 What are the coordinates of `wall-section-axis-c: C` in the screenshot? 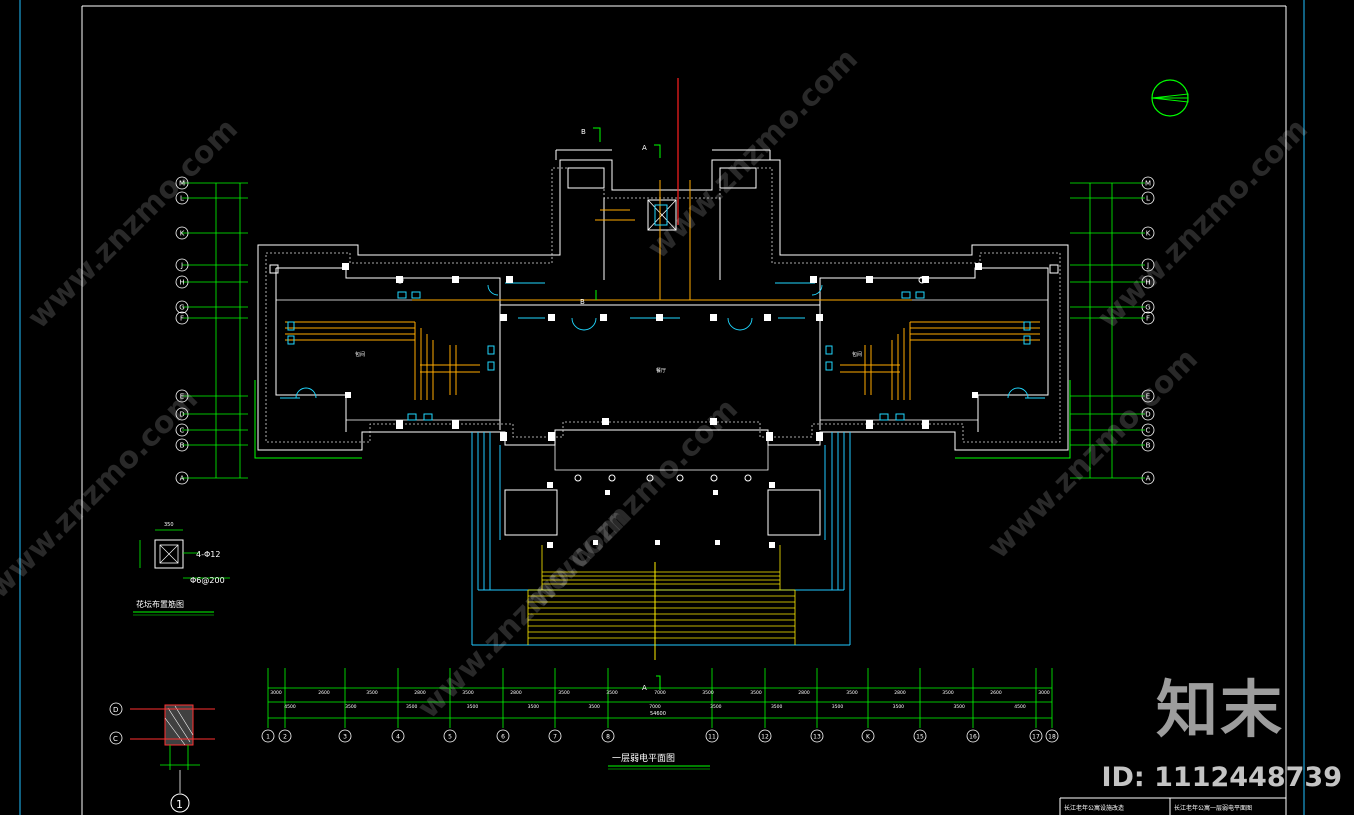 It's located at (115, 739).